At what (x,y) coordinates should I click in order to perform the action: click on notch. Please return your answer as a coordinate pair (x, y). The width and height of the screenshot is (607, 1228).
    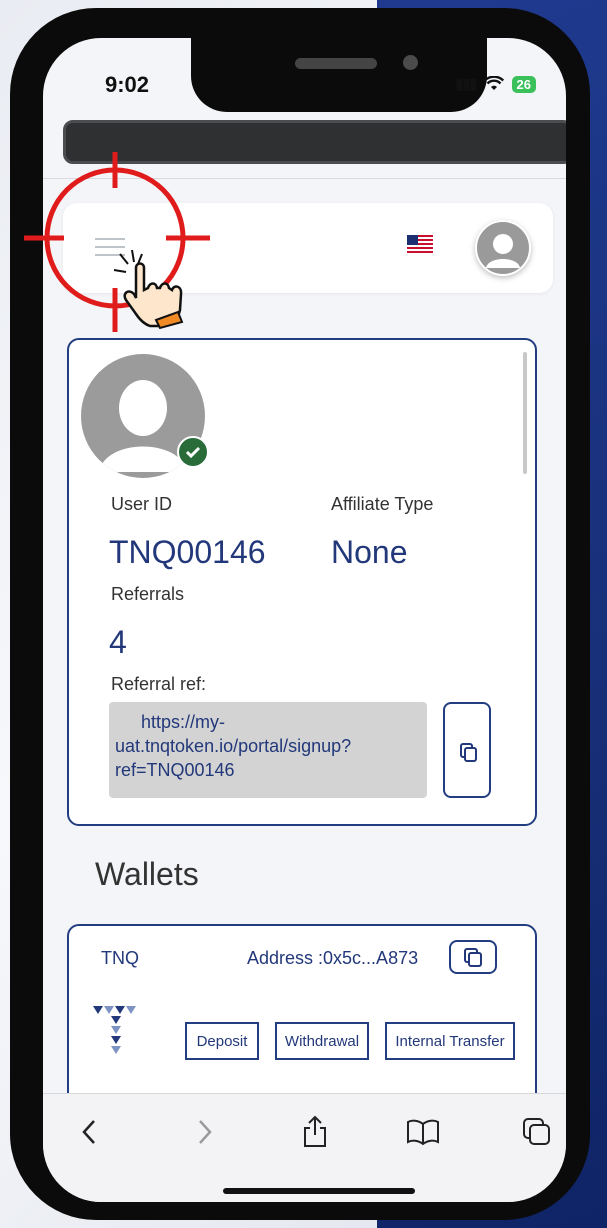
    Looking at the image, I should click on (339, 75).